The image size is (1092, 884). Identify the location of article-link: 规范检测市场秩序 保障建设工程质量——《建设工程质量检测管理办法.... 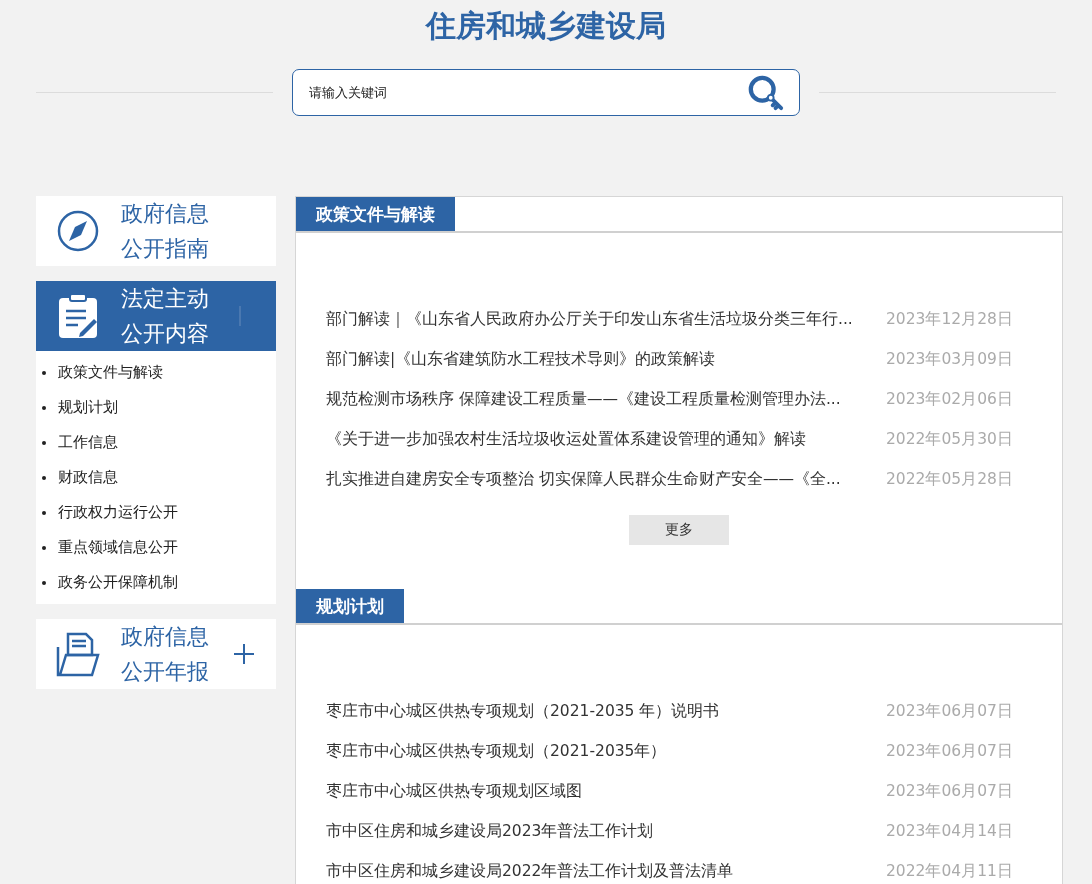
(606, 399).